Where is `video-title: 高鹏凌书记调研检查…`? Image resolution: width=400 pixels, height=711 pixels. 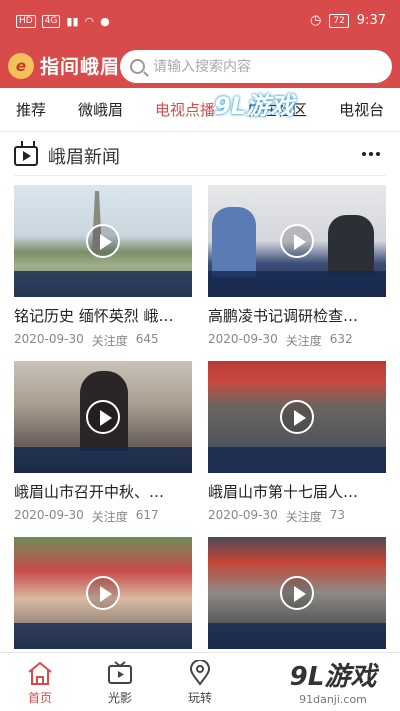 video-title: 高鹏凌书记调研检查… is located at coordinates (297, 315).